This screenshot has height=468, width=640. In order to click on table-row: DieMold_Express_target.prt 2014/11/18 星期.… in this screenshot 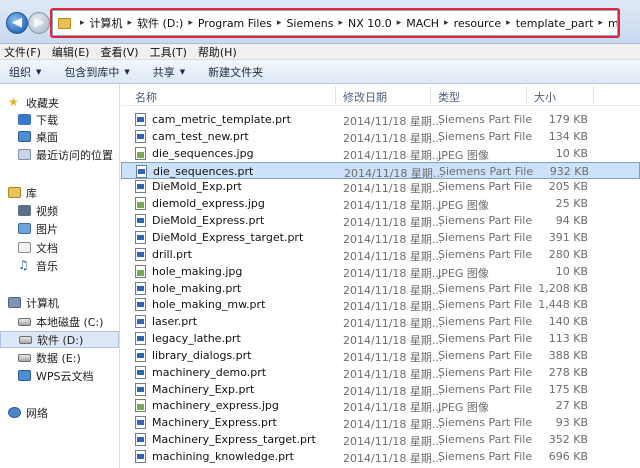, I will do `click(380, 237)`.